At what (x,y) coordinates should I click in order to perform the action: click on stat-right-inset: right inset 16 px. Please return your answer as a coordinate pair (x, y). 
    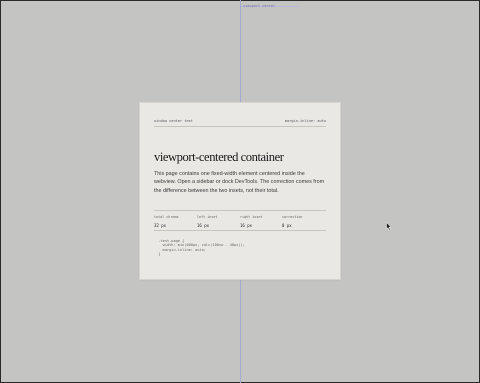
    Looking at the image, I should click on (251, 221).